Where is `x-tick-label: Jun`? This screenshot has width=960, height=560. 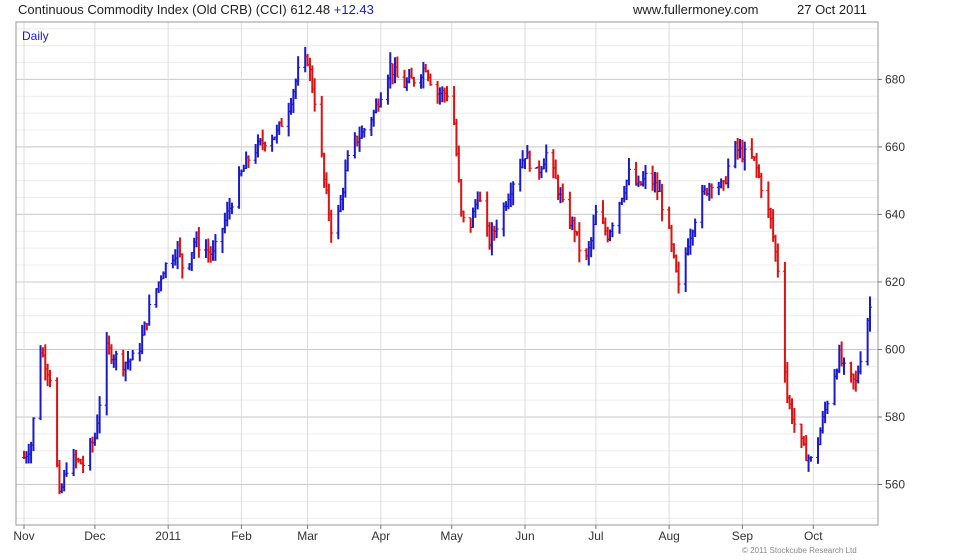 x-tick-label: Jun is located at coordinates (524, 536).